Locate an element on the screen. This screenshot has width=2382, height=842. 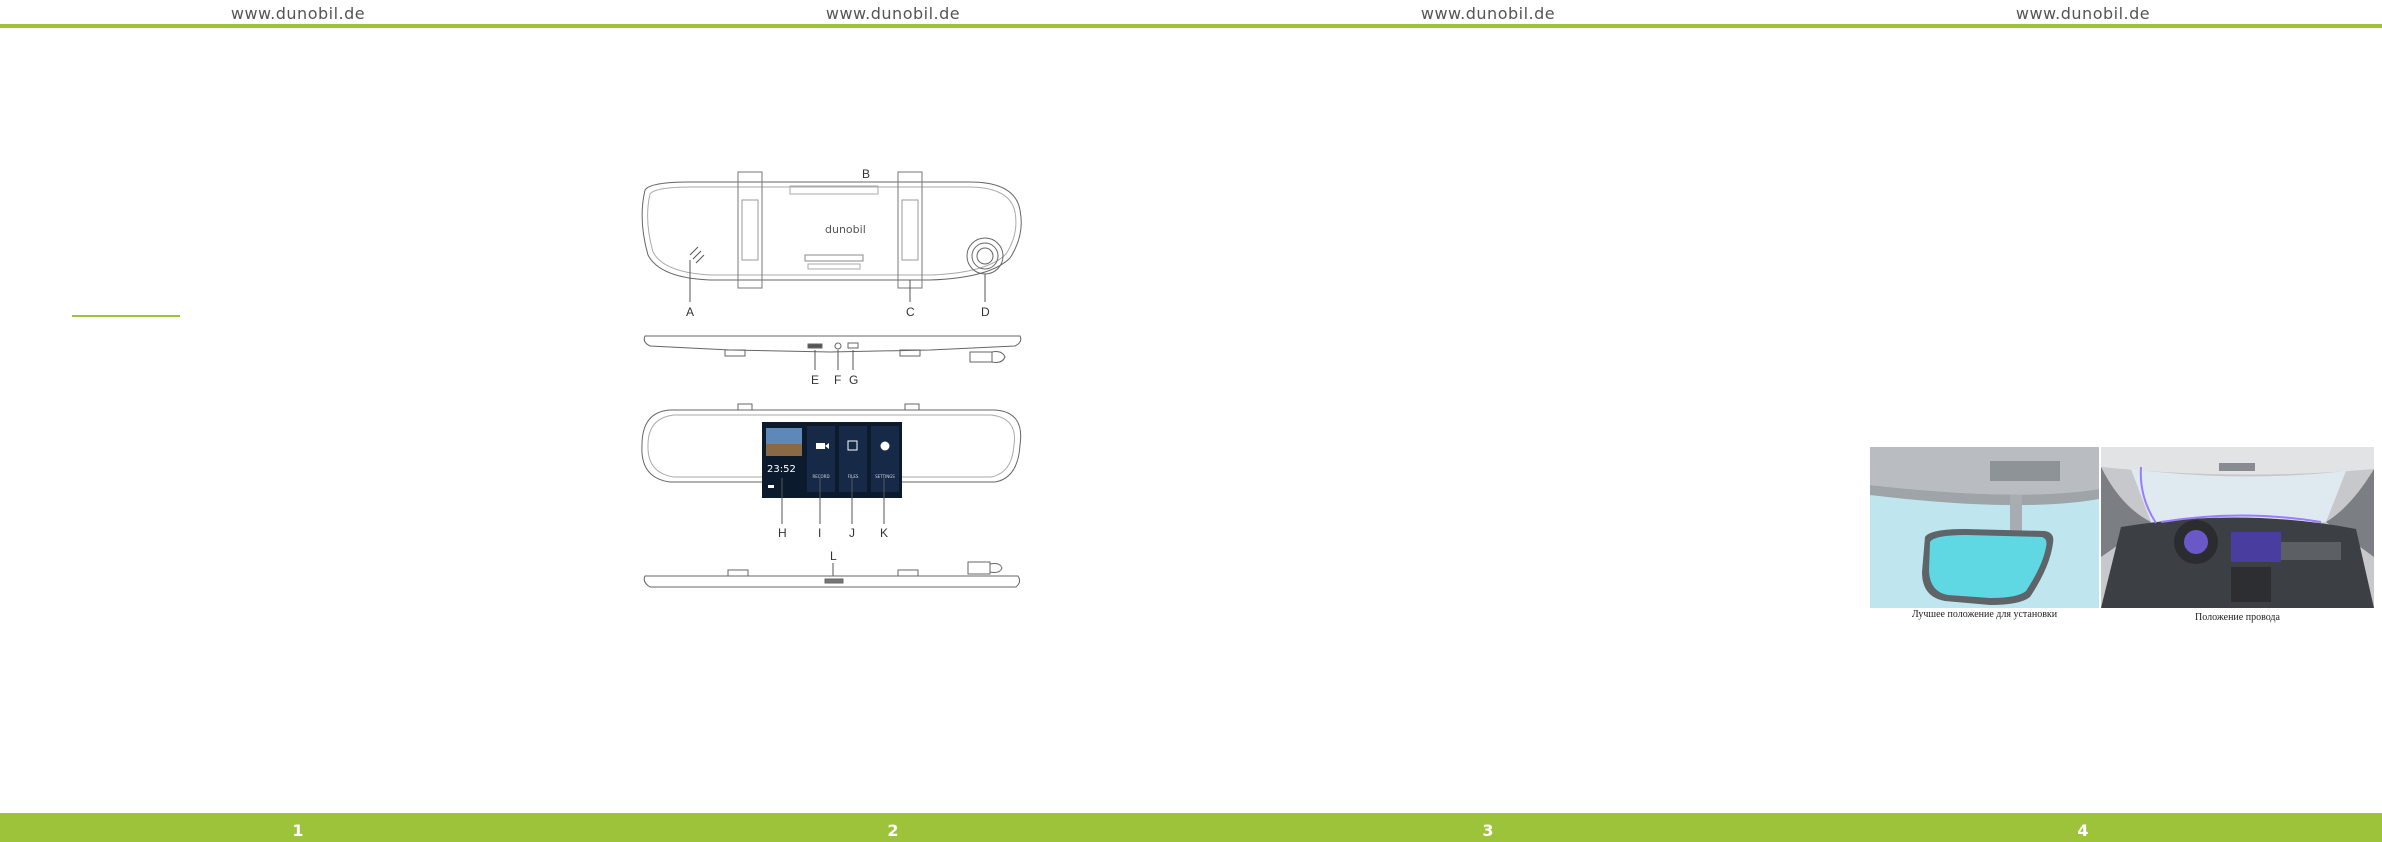
label-b: B is located at coordinates (866, 174).